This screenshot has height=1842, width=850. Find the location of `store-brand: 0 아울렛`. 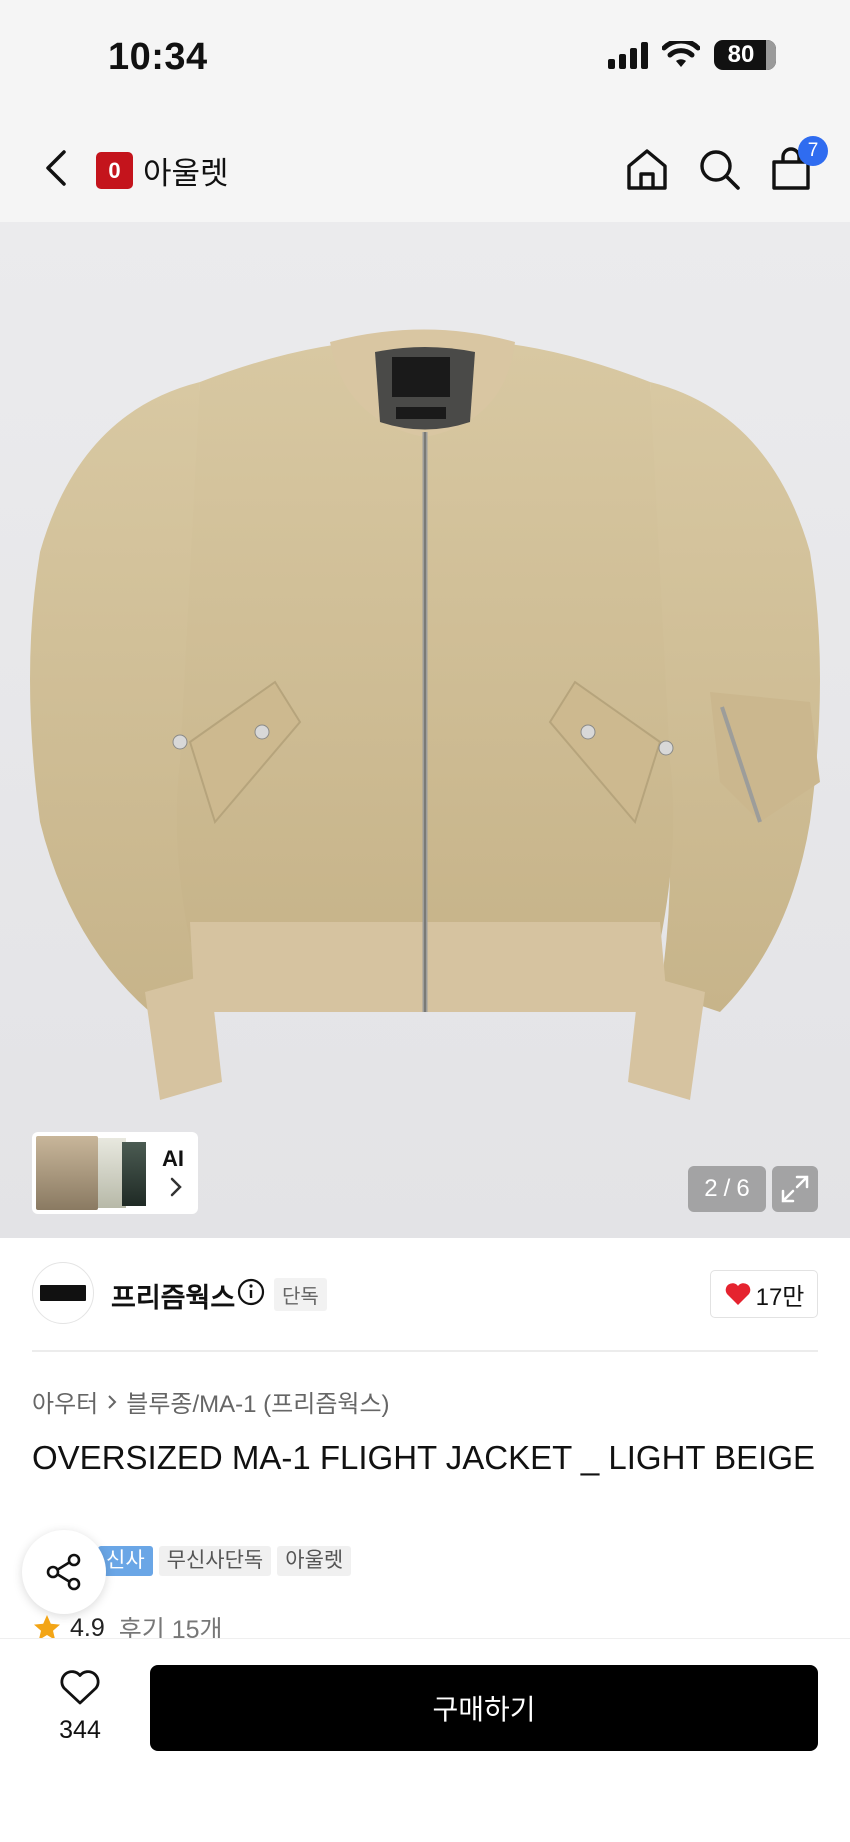

store-brand: 0 아울렛 is located at coordinates (162, 170).